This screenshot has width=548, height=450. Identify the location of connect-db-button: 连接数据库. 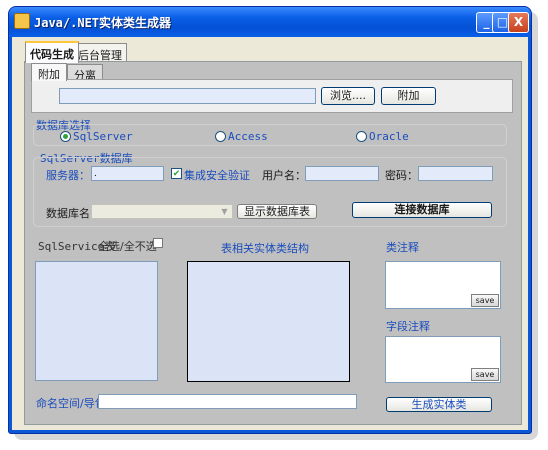
(422, 210).